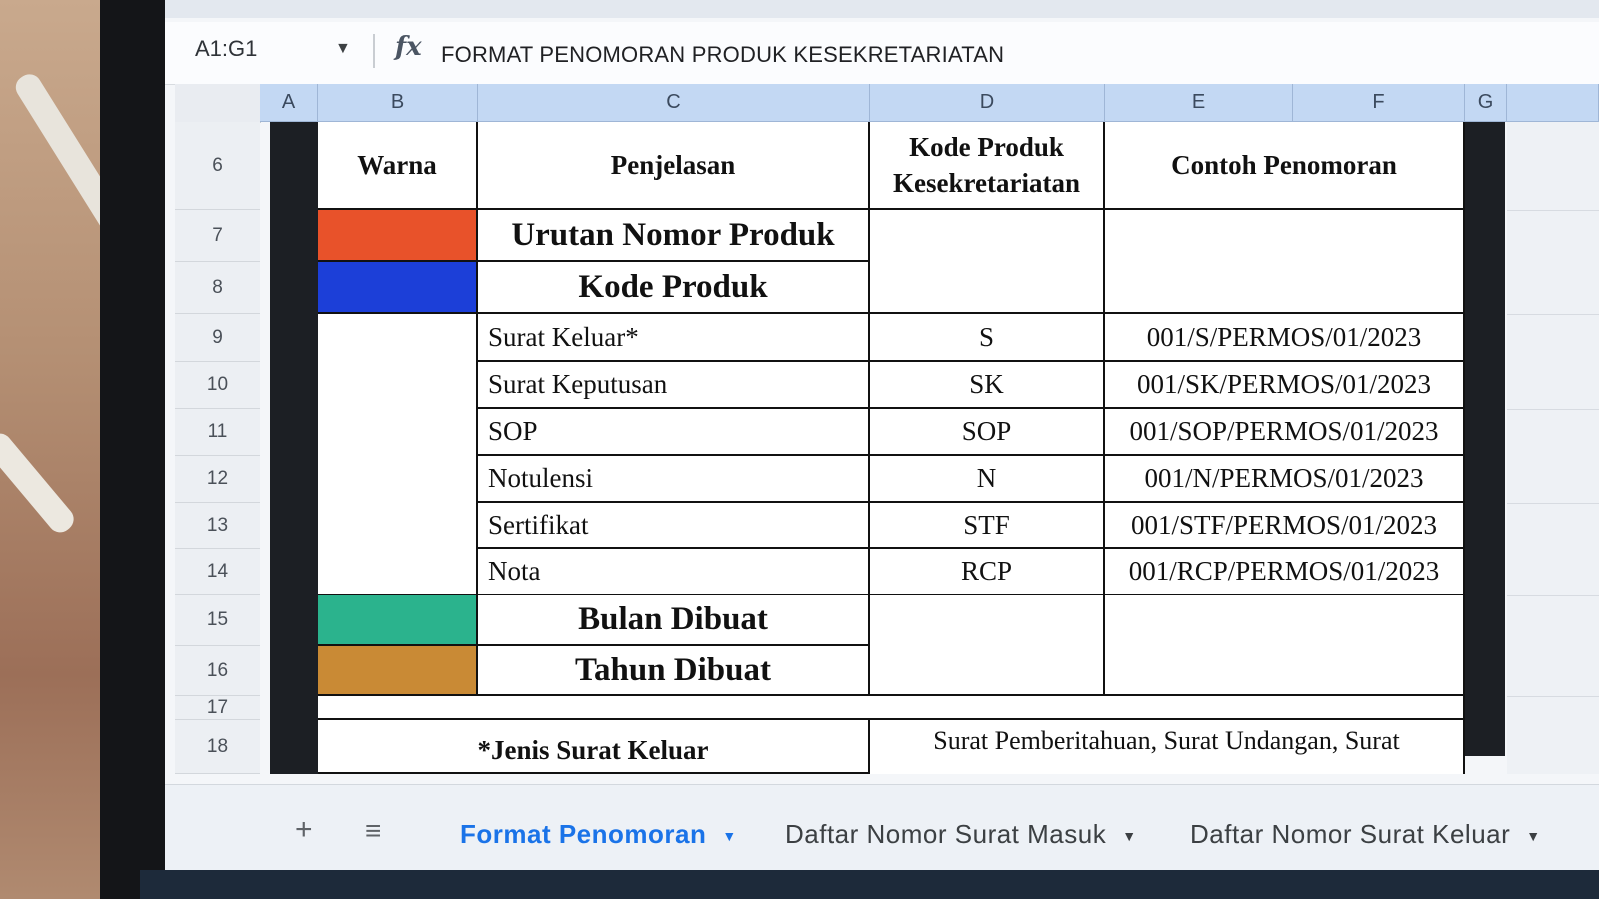  What do you see at coordinates (1285, 432) in the screenshot?
I see `item-contoh: 001/SOP/PERMOS/01/2023` at bounding box center [1285, 432].